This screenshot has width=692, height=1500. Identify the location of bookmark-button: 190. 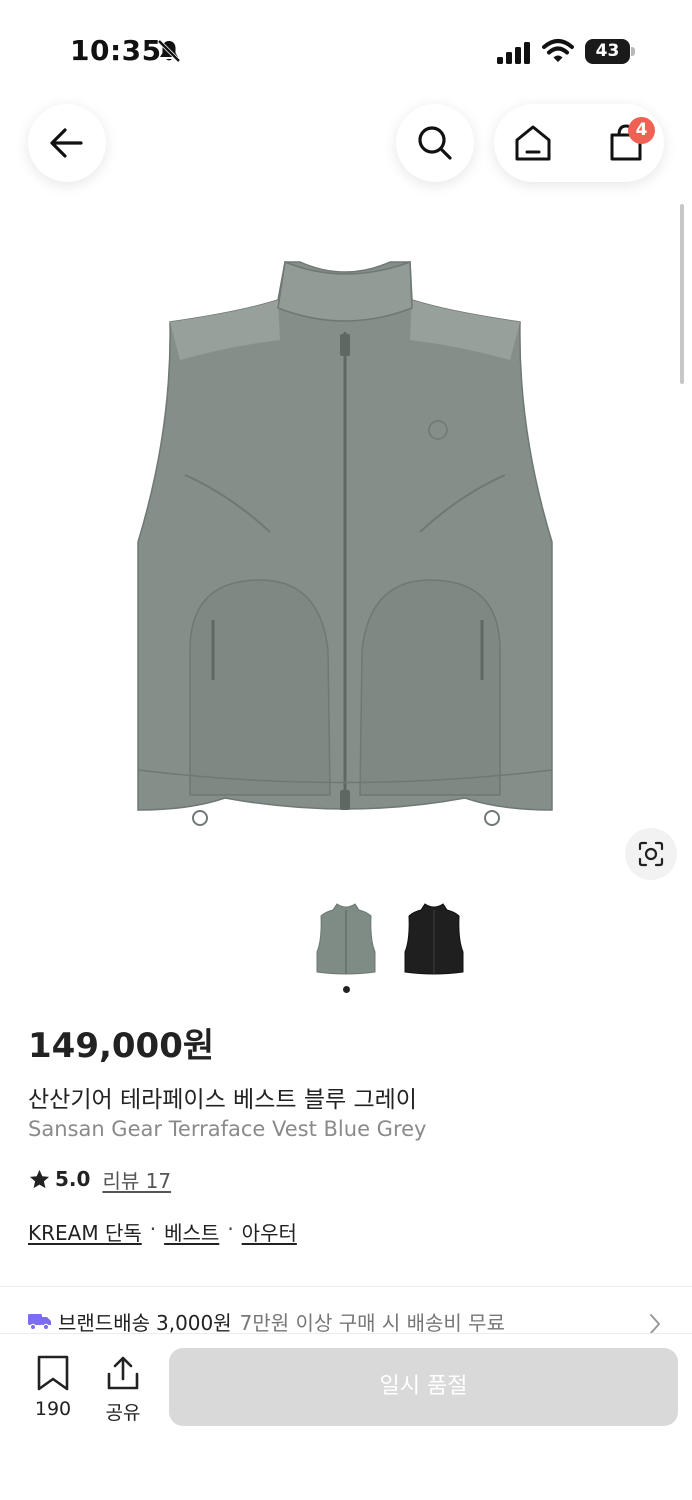
(53, 1390).